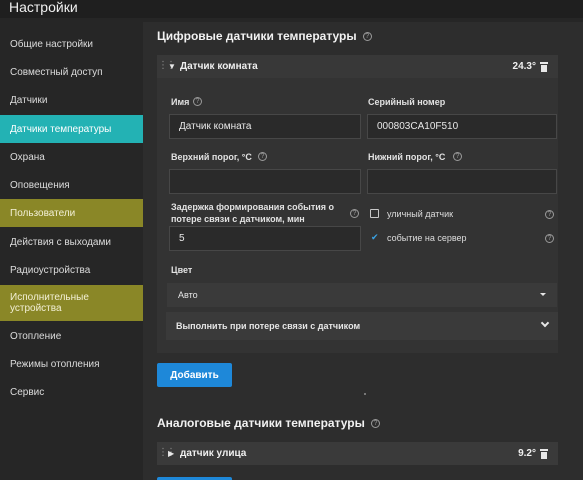  Describe the element at coordinates (71, 336) in the screenshot. I see `sidebar-item-heating: Отопление` at that location.